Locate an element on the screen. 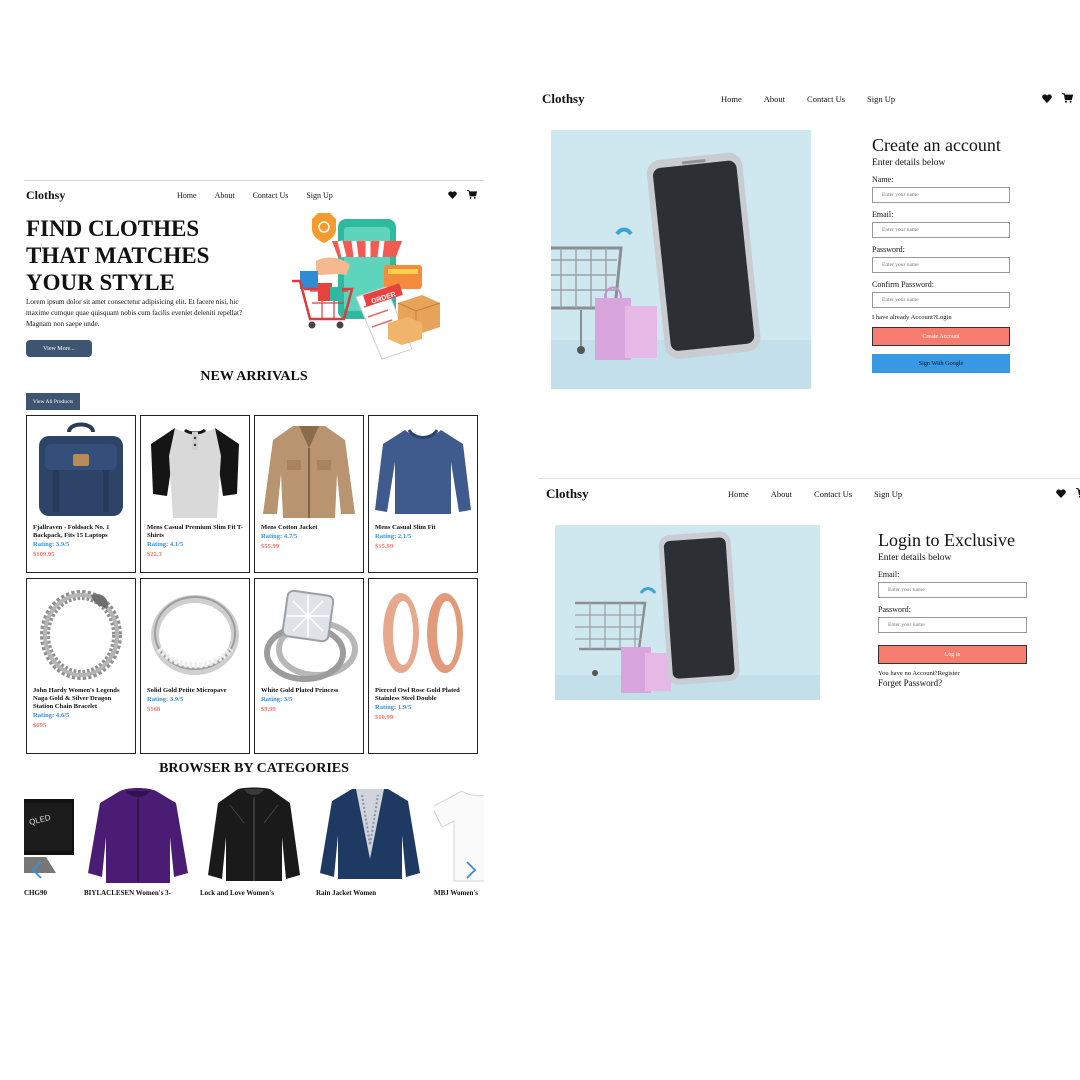 The image size is (1080, 1080). category-item-purple-jacket: BIYLACLESEN Women's 3- is located at coordinates (138, 840).